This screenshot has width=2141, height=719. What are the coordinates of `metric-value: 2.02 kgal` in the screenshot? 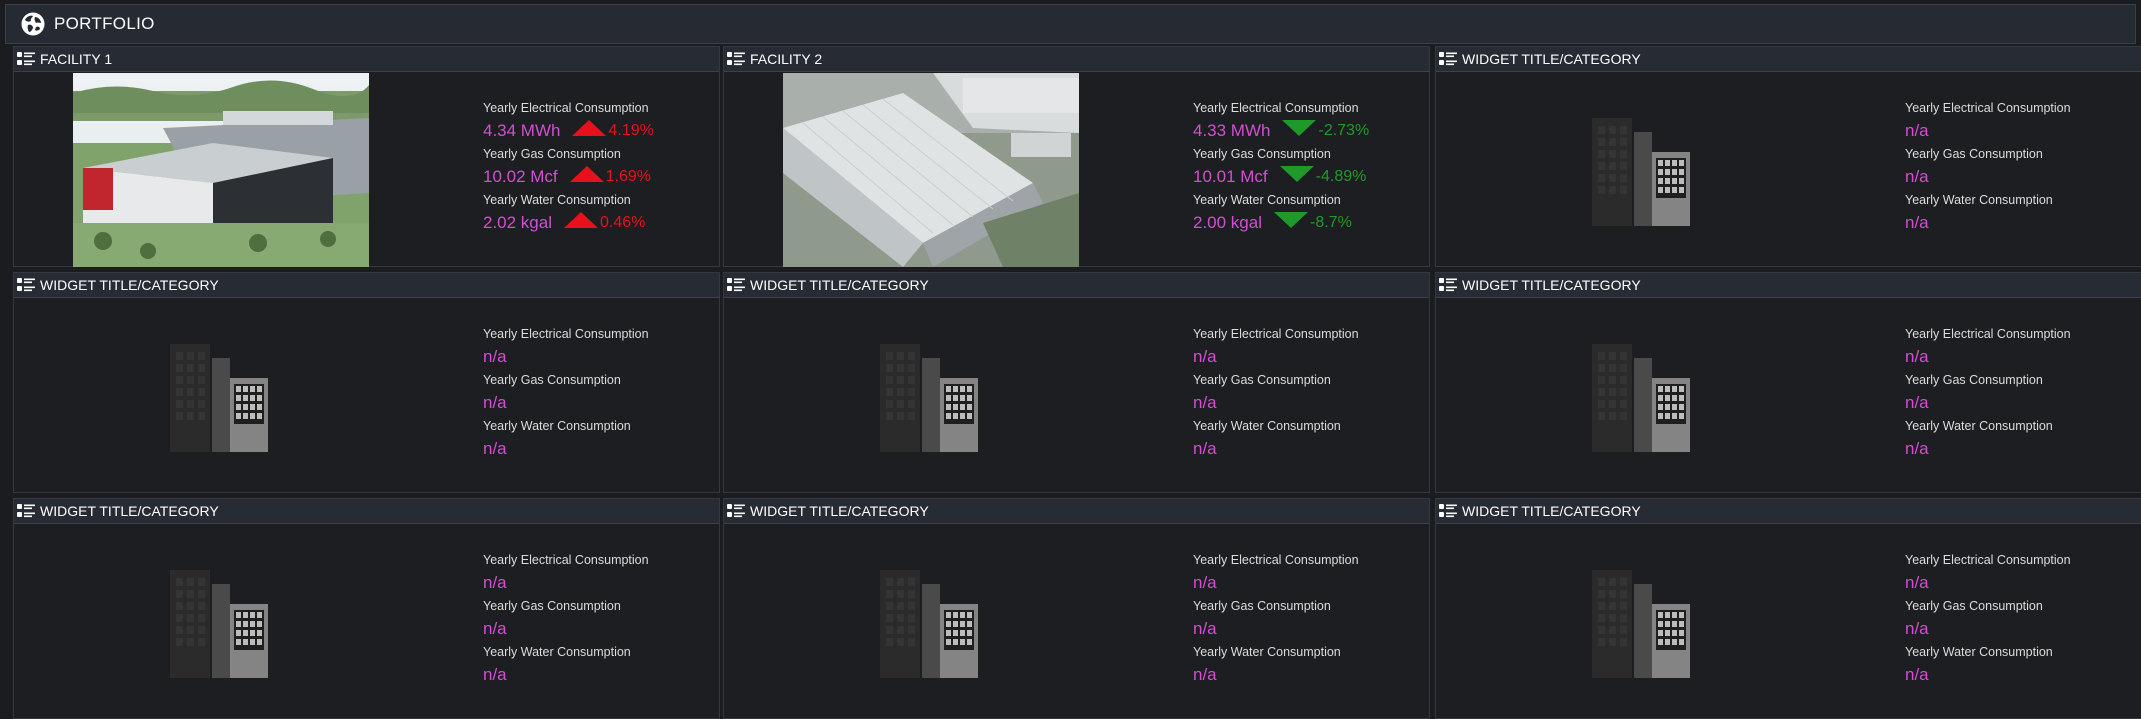 It's located at (517, 222).